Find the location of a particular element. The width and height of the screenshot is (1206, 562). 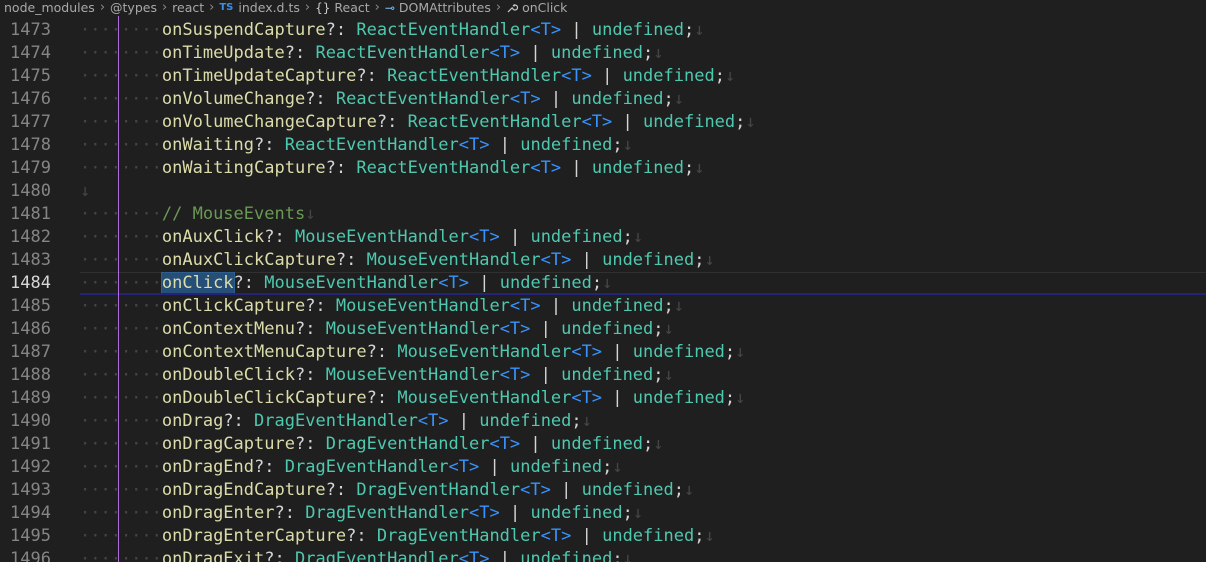

property-name: onContextMenuCapture is located at coordinates (264, 352).